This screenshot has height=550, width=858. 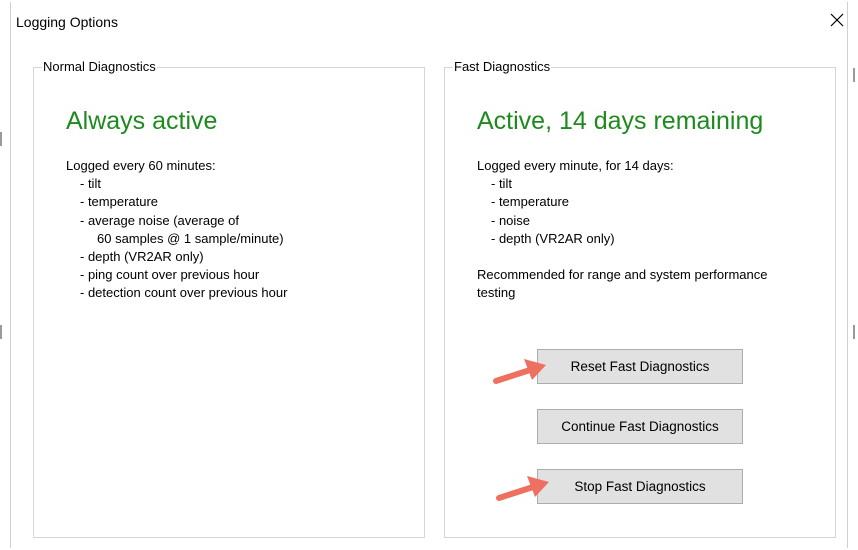 What do you see at coordinates (190, 238) in the screenshot?
I see `detail-line: 60 samples @ 1 sample/minute)` at bounding box center [190, 238].